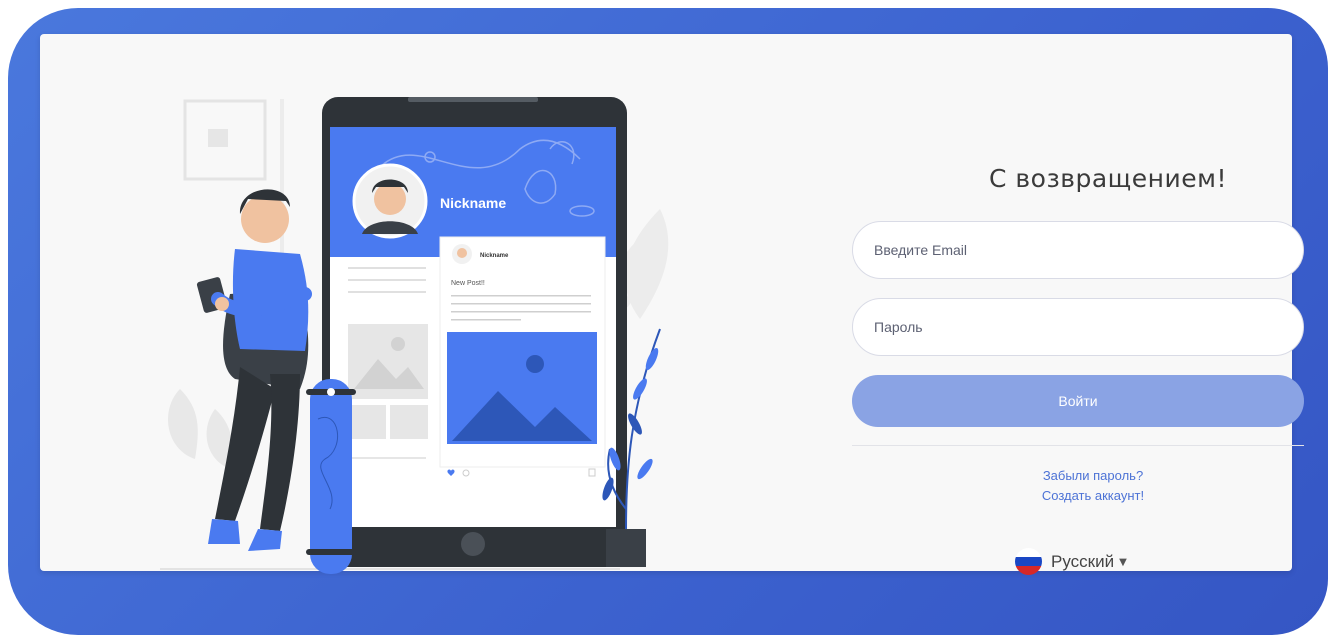  I want to click on login-button: Войти, so click(1078, 401).